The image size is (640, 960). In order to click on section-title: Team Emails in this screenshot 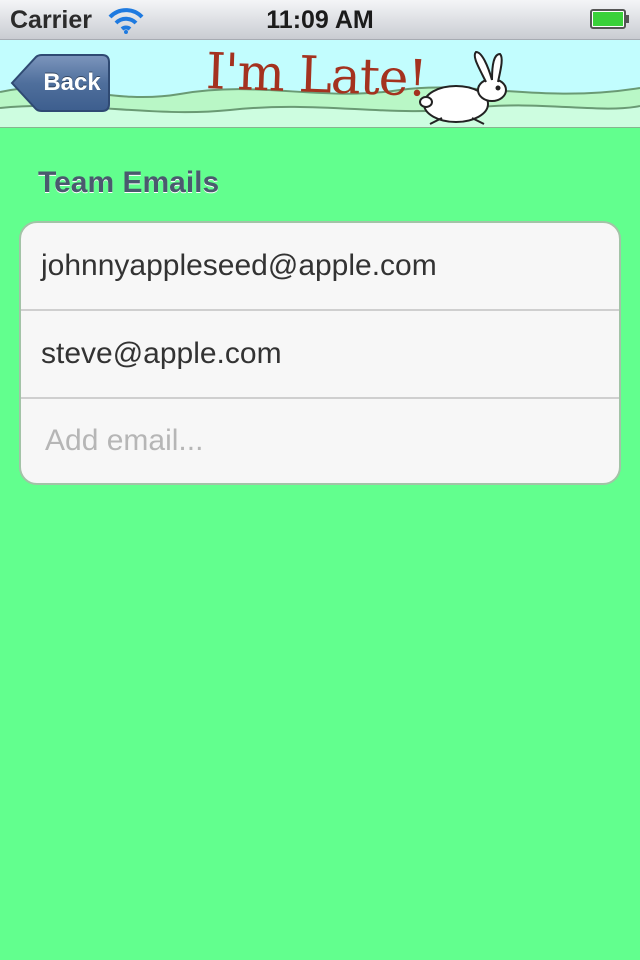, I will do `click(129, 182)`.